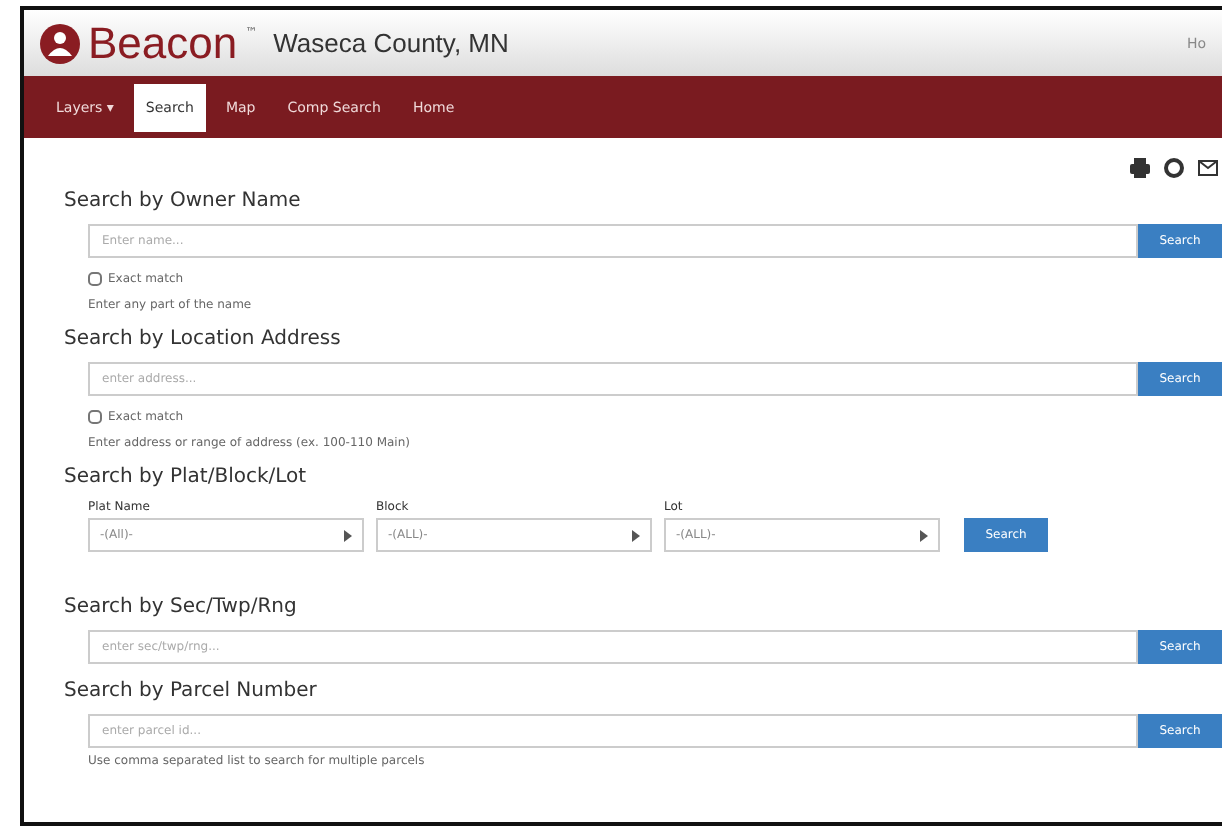 Image resolution: width=1222 pixels, height=840 pixels. What do you see at coordinates (181, 607) in the screenshot?
I see `section-title: Search by Sec/Twp/Rng` at bounding box center [181, 607].